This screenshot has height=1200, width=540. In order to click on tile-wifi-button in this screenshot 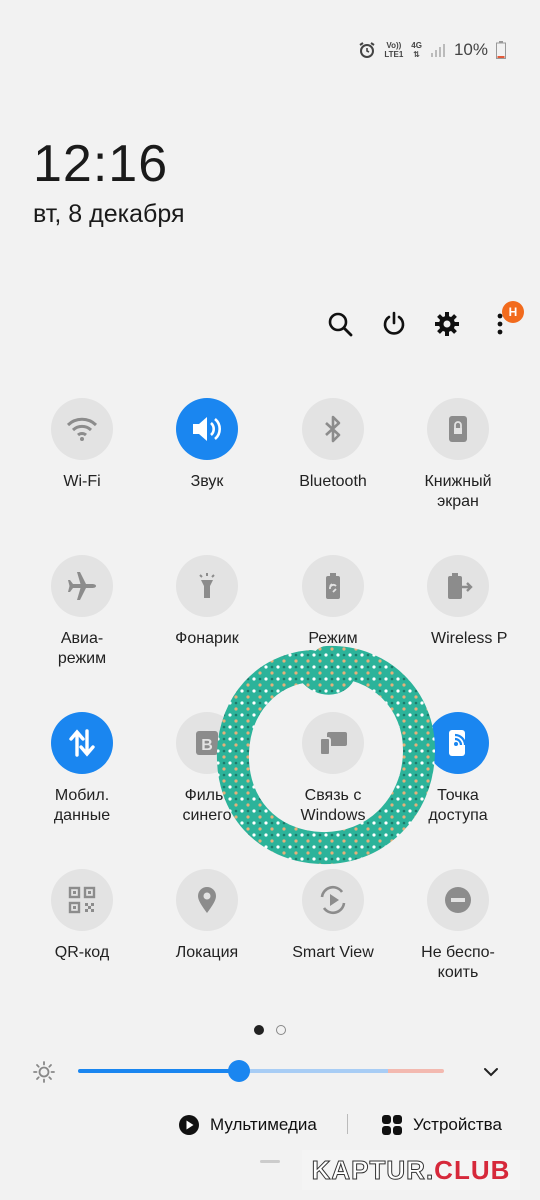, I will do `click(82, 429)`.